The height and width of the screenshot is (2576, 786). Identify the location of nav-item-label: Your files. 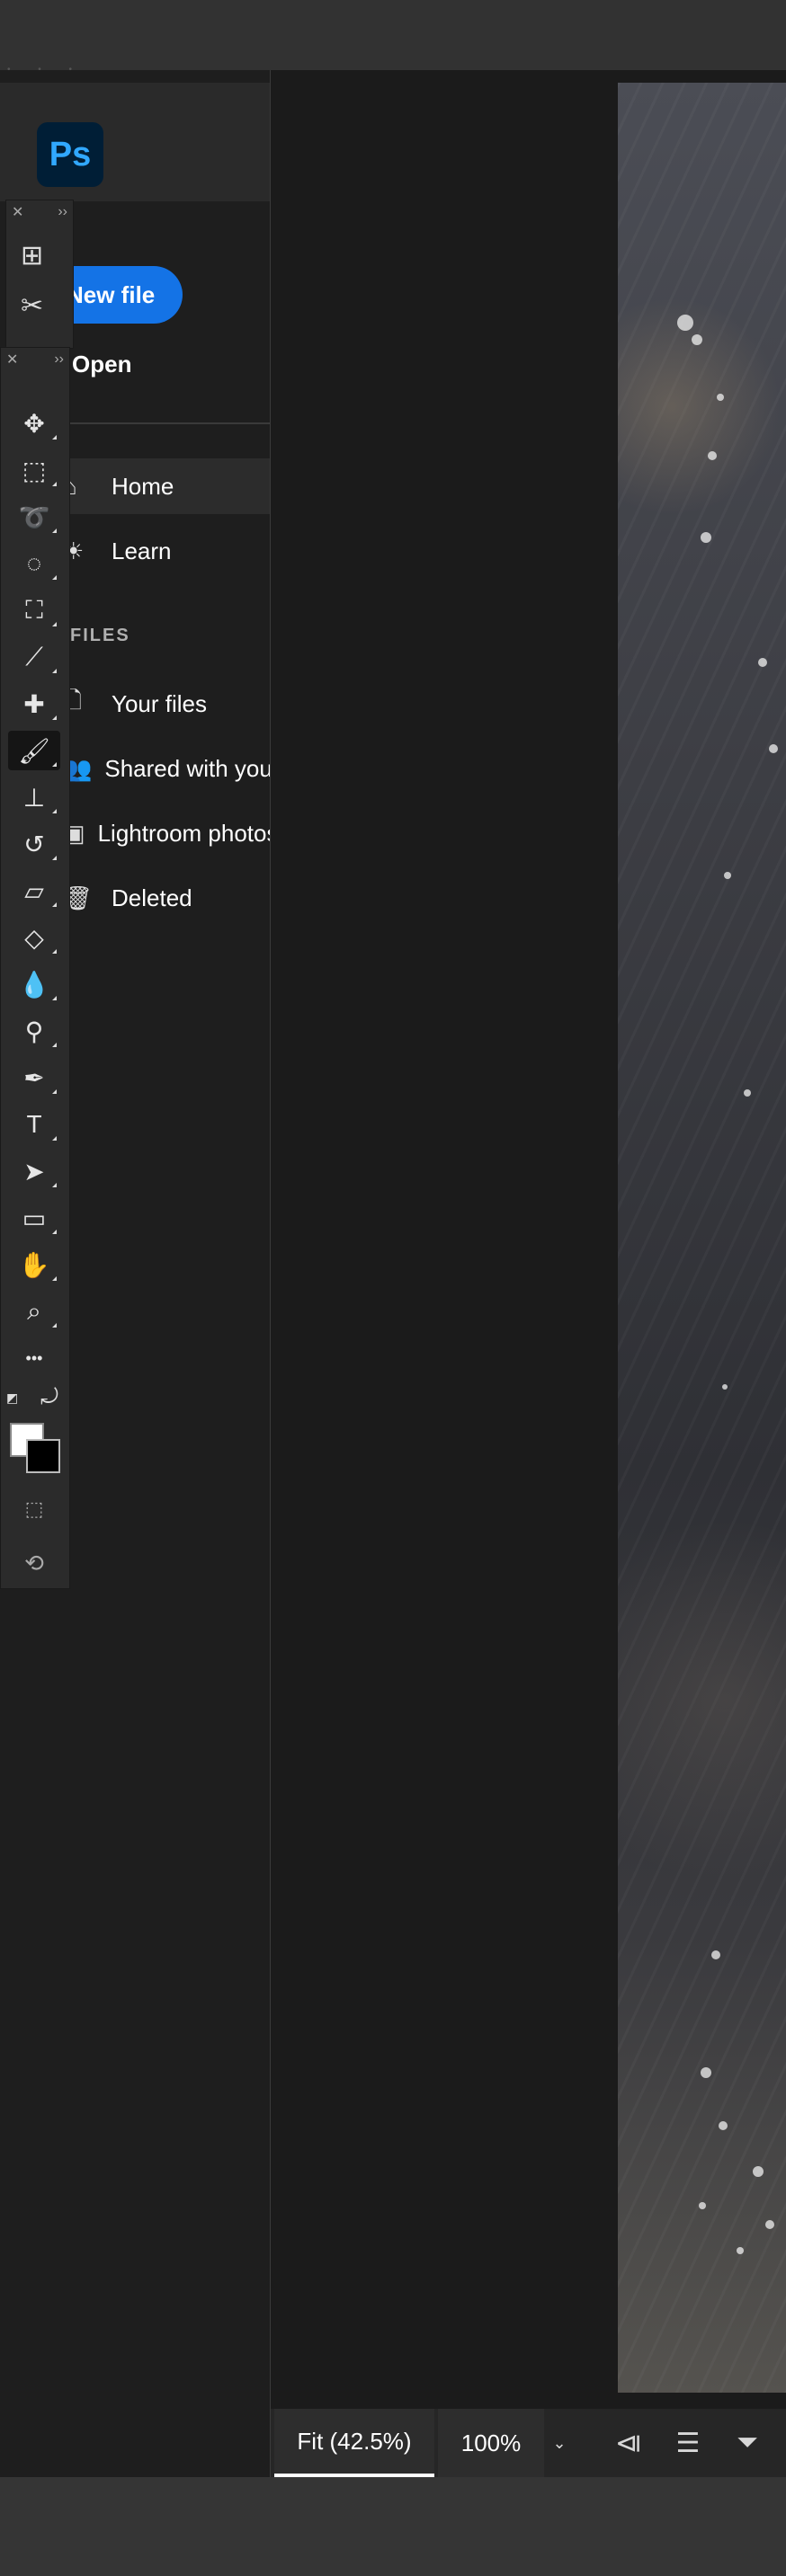
(159, 703).